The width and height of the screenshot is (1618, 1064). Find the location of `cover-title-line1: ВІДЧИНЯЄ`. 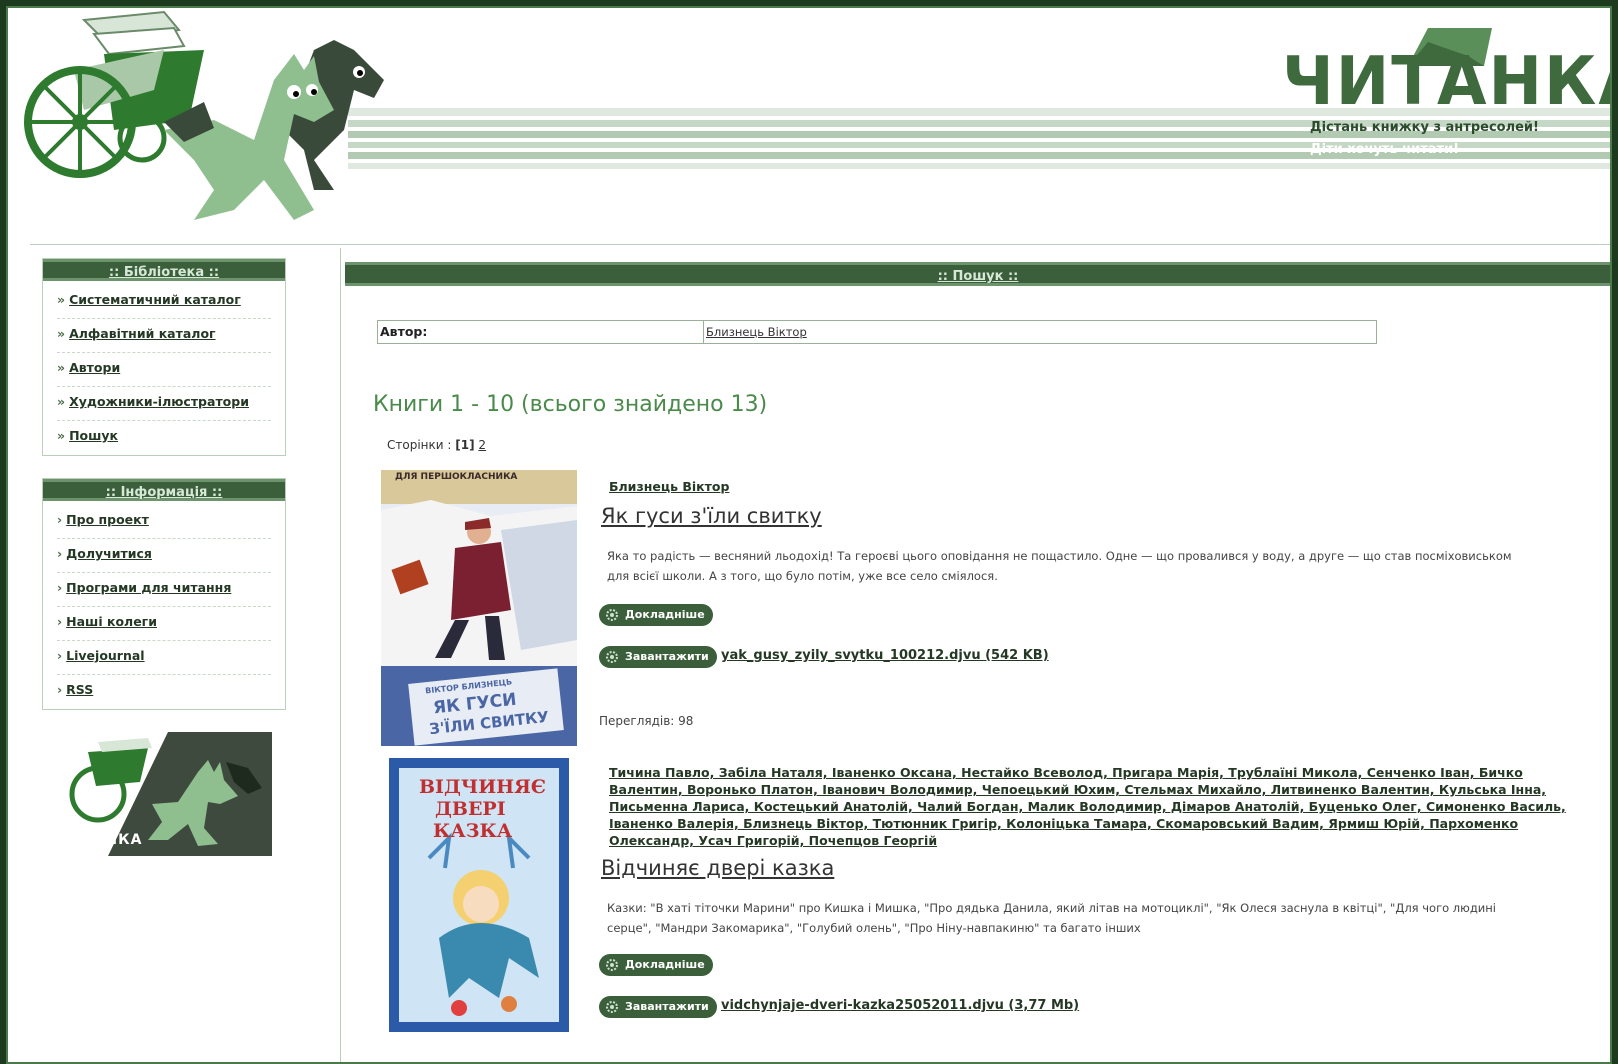

cover-title-line1: ВІДЧИНЯЄ is located at coordinates (482, 787).